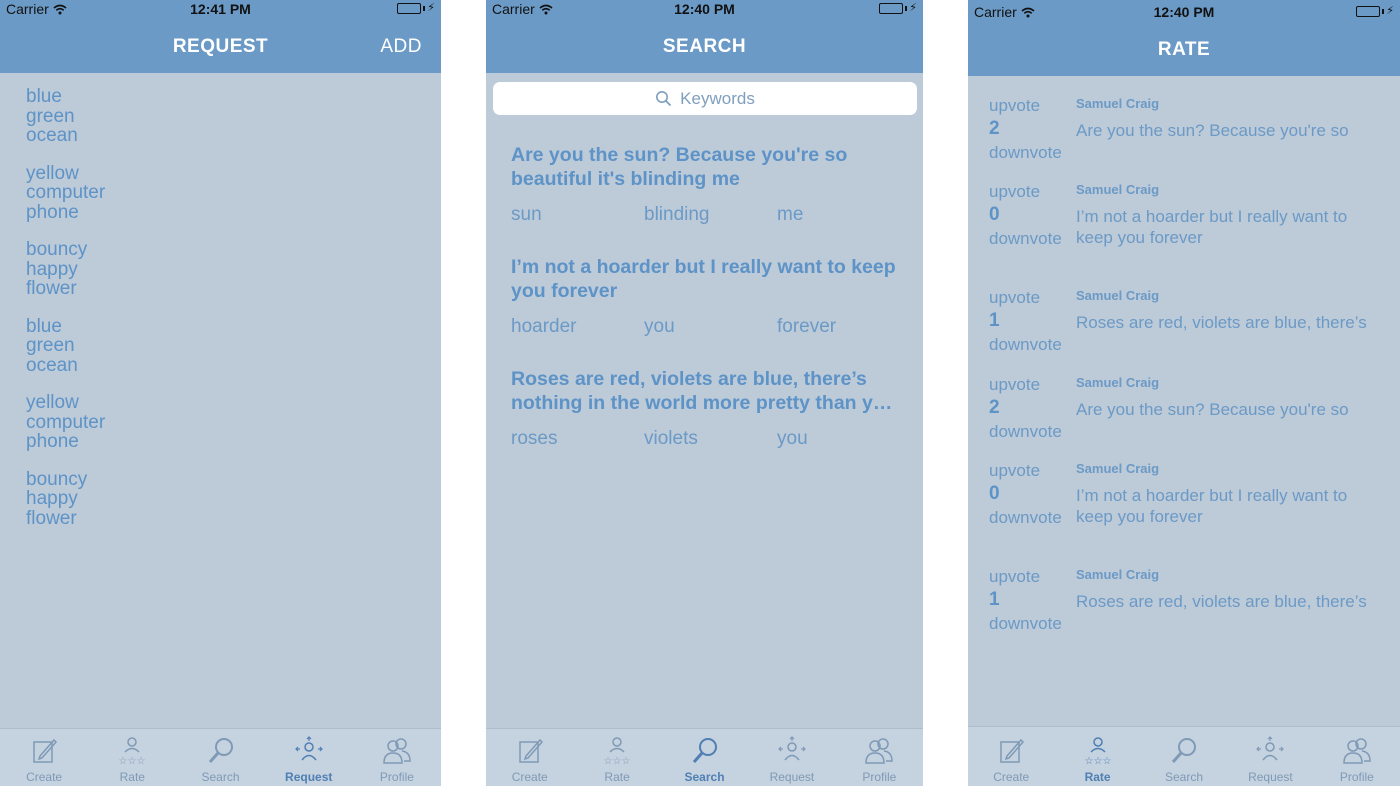  What do you see at coordinates (52, 498) in the screenshot?
I see `request-keyword: happy` at bounding box center [52, 498].